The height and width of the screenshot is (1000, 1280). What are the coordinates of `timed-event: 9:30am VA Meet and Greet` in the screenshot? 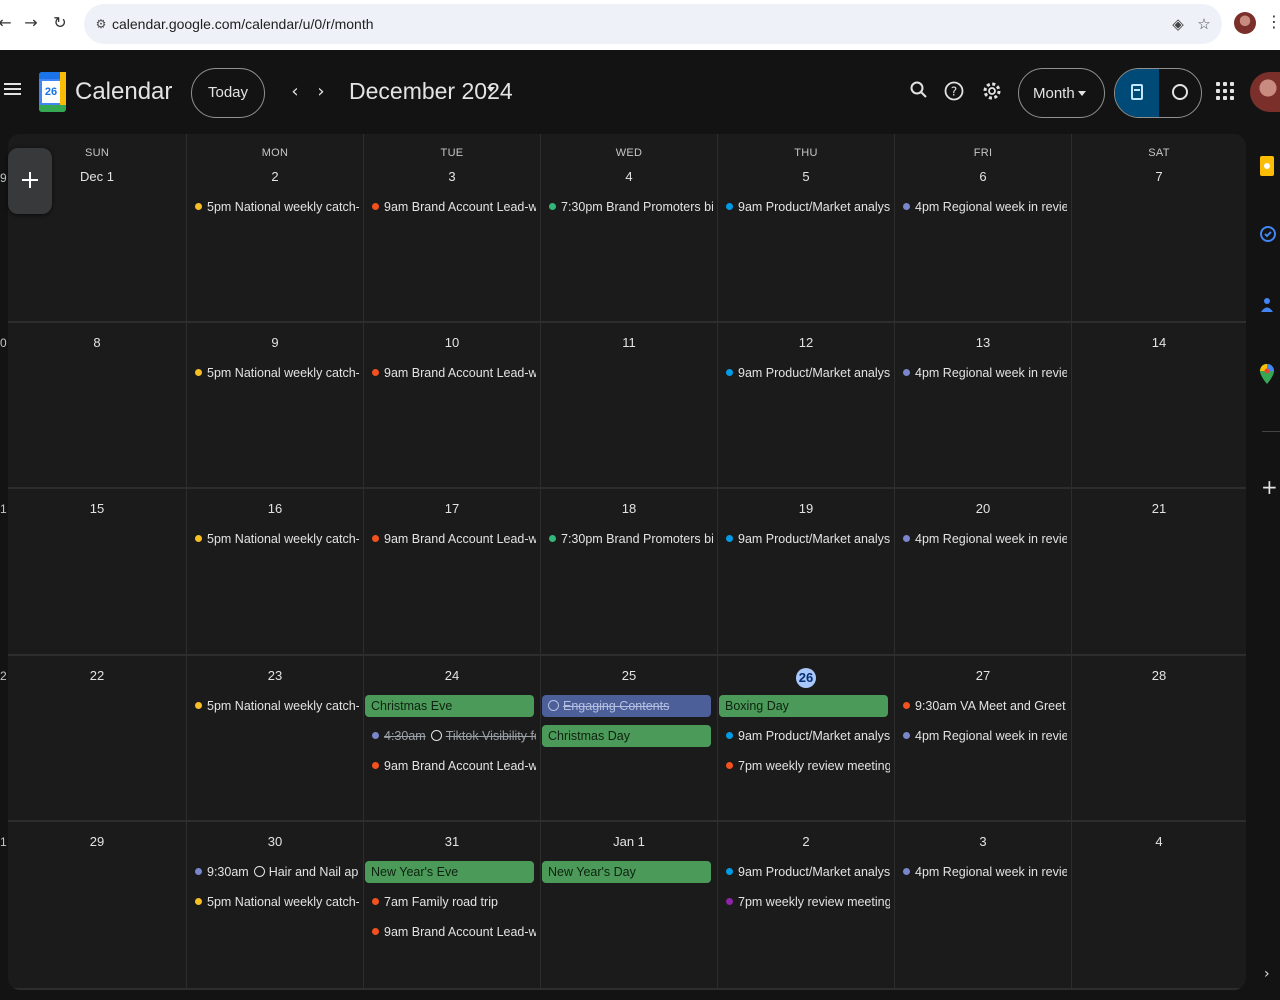 It's located at (984, 706).